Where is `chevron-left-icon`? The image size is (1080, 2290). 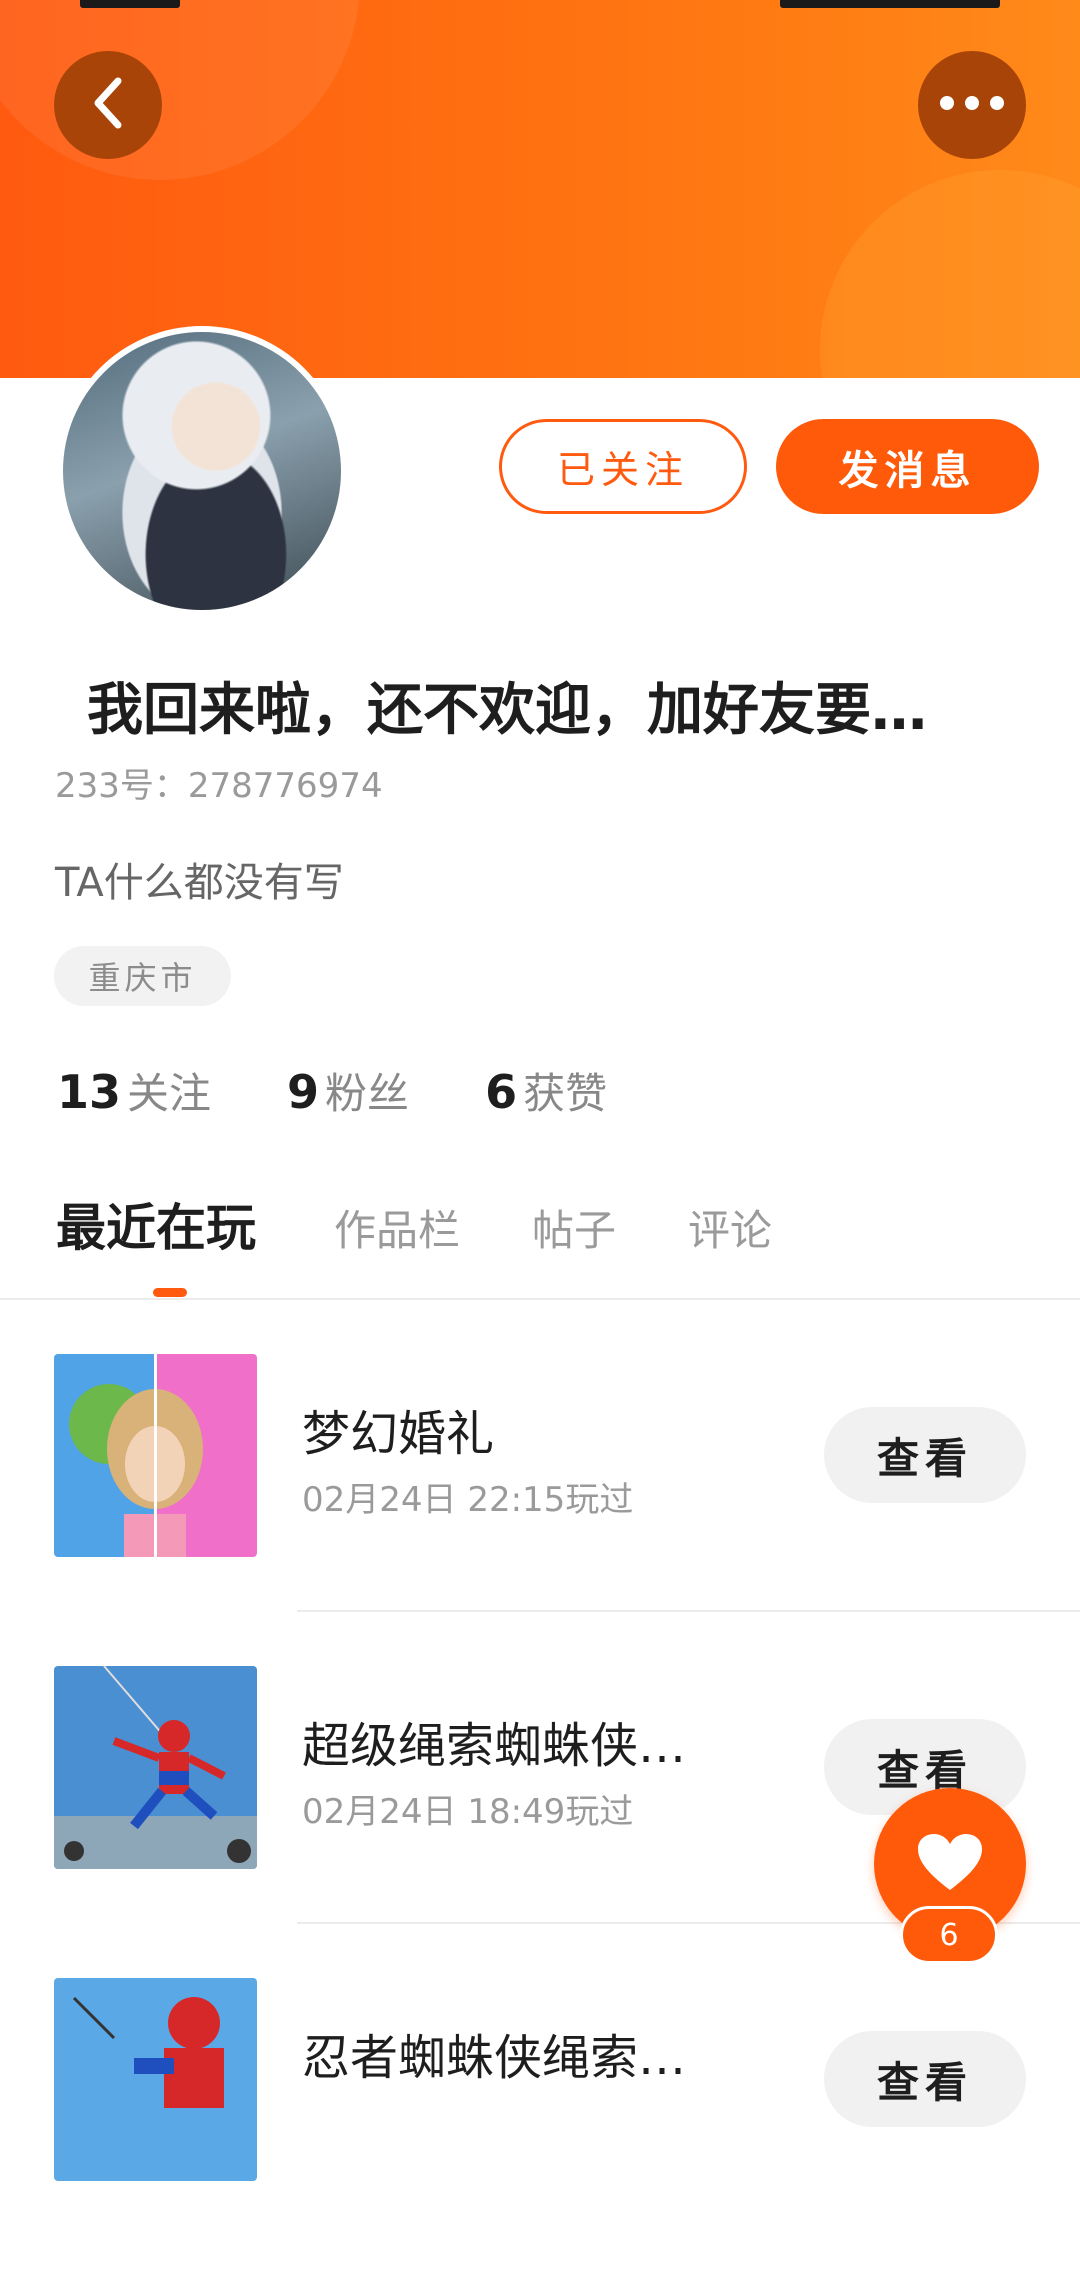
chevron-left-icon is located at coordinates (108, 105).